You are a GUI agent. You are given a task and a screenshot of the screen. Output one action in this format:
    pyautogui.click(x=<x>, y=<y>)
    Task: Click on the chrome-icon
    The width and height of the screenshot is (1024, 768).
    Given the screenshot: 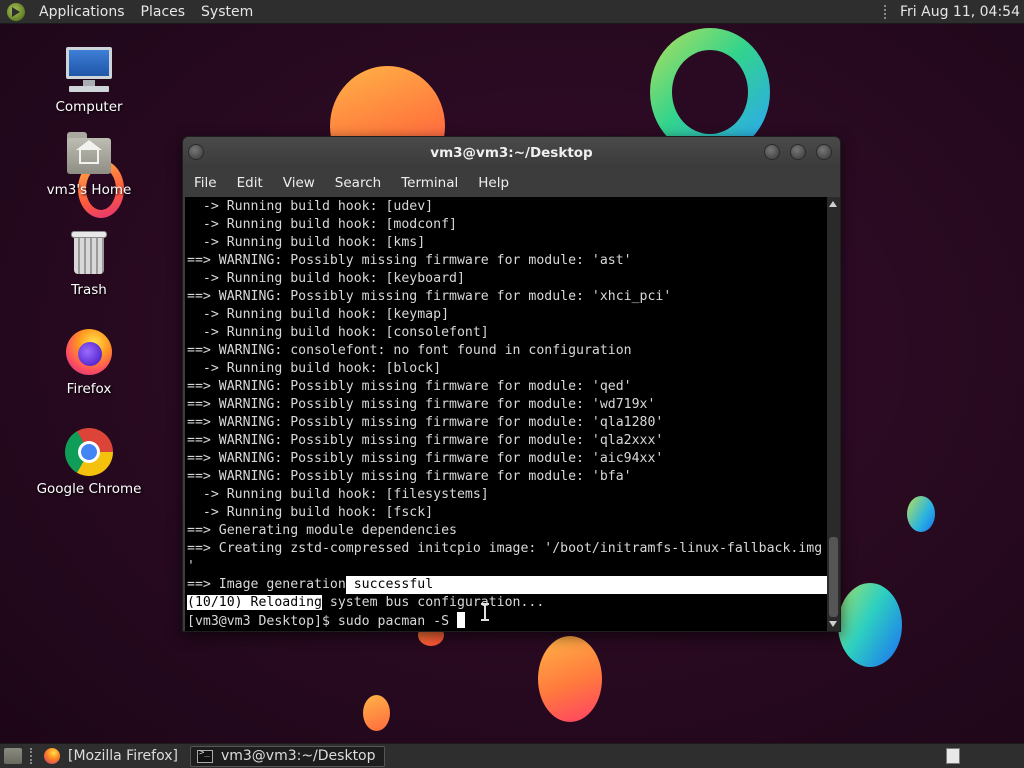 What is the action you would take?
    pyautogui.click(x=89, y=452)
    